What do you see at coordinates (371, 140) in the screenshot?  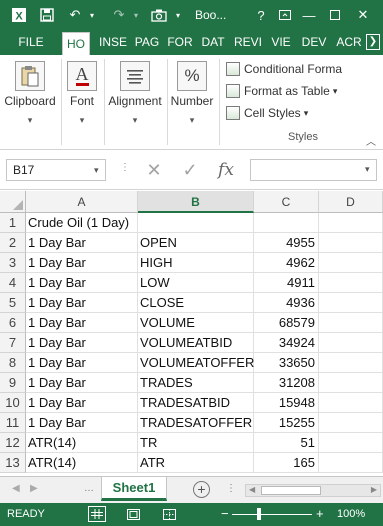 I see `collapse-ribbon-icon: ︿` at bounding box center [371, 140].